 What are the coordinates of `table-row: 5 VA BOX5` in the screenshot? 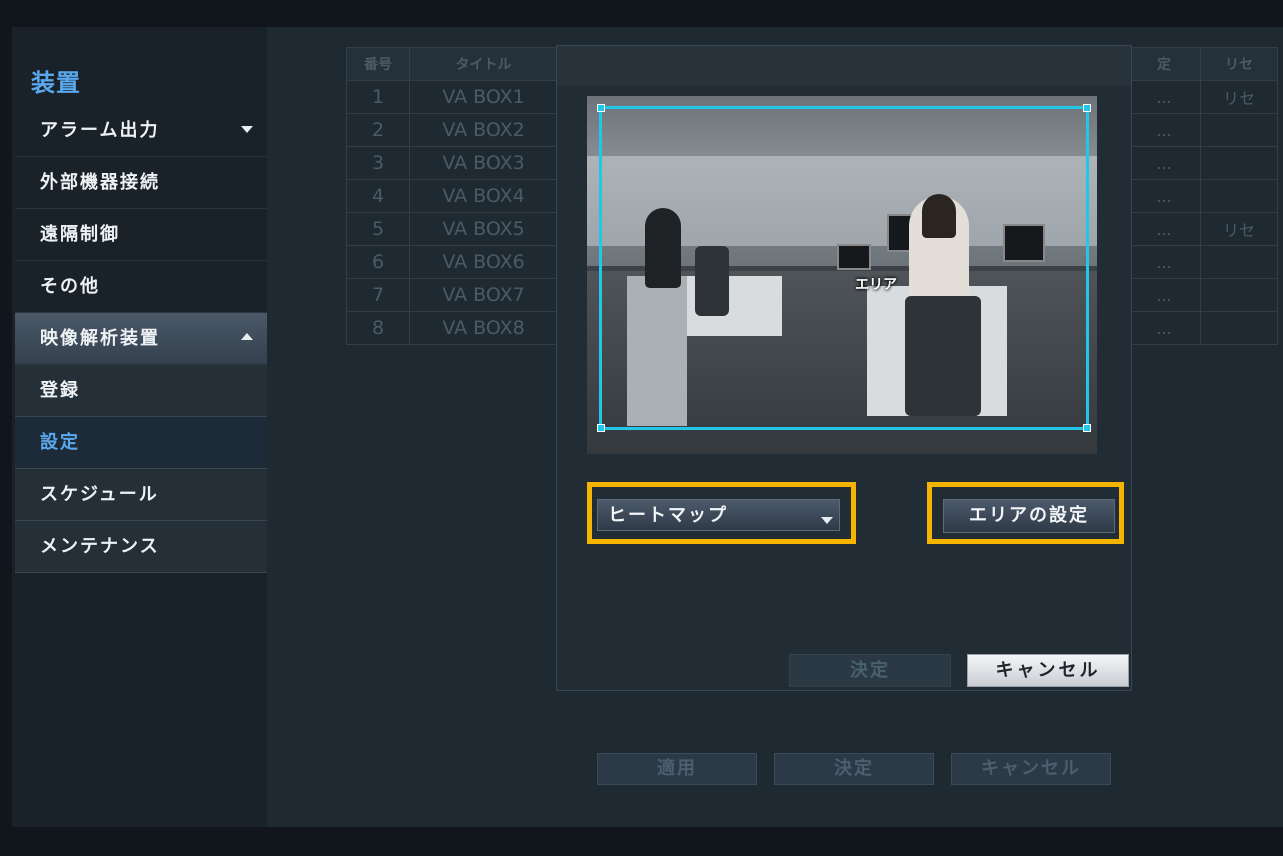 It's located at (452, 229).